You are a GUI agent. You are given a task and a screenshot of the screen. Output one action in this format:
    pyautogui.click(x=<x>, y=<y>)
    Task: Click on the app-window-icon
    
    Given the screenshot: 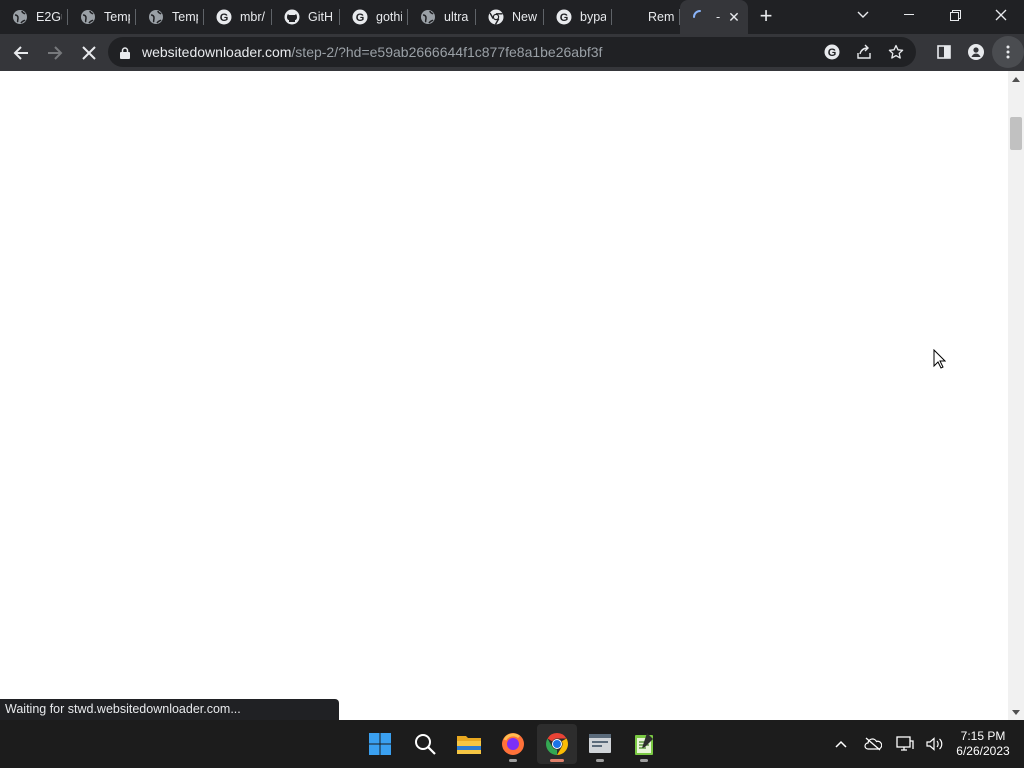 What is the action you would take?
    pyautogui.click(x=600, y=744)
    